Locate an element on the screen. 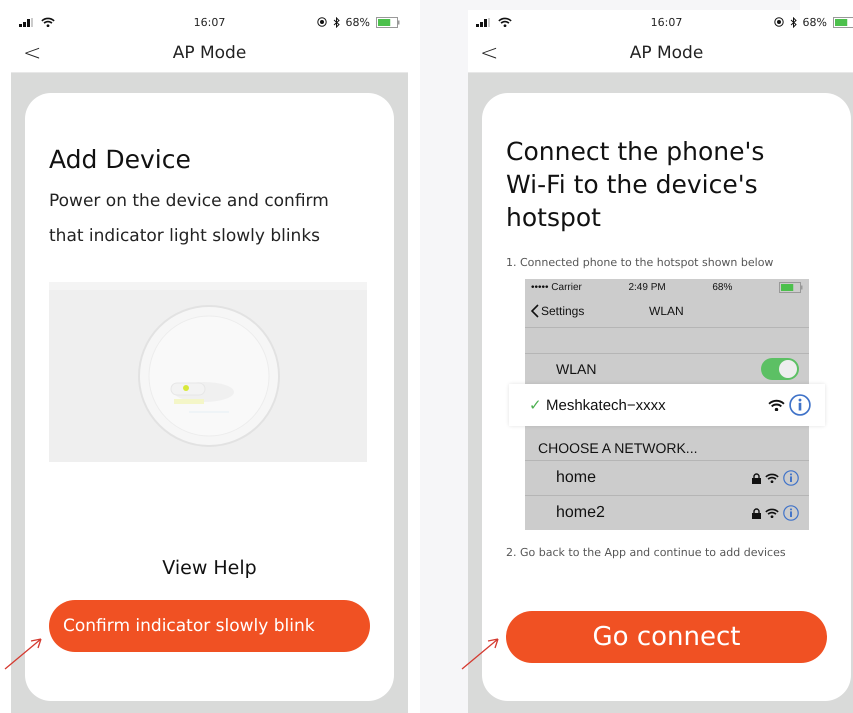  network-row: home is located at coordinates (667, 478).